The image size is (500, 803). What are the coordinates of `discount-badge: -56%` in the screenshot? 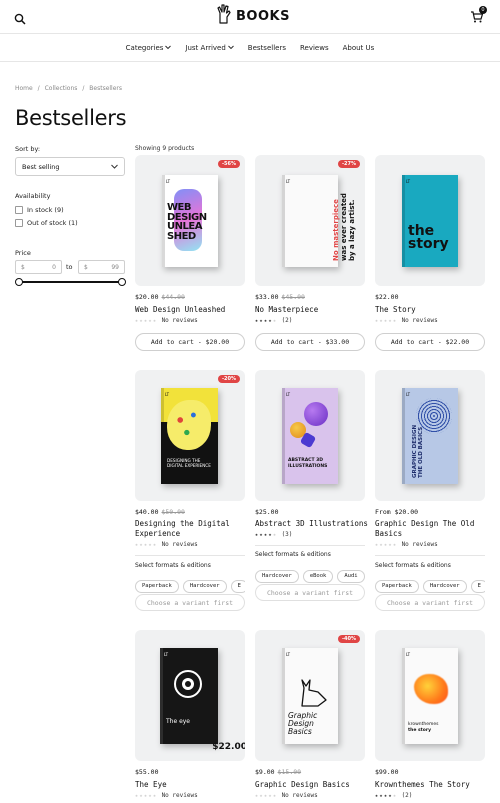 It's located at (228, 164).